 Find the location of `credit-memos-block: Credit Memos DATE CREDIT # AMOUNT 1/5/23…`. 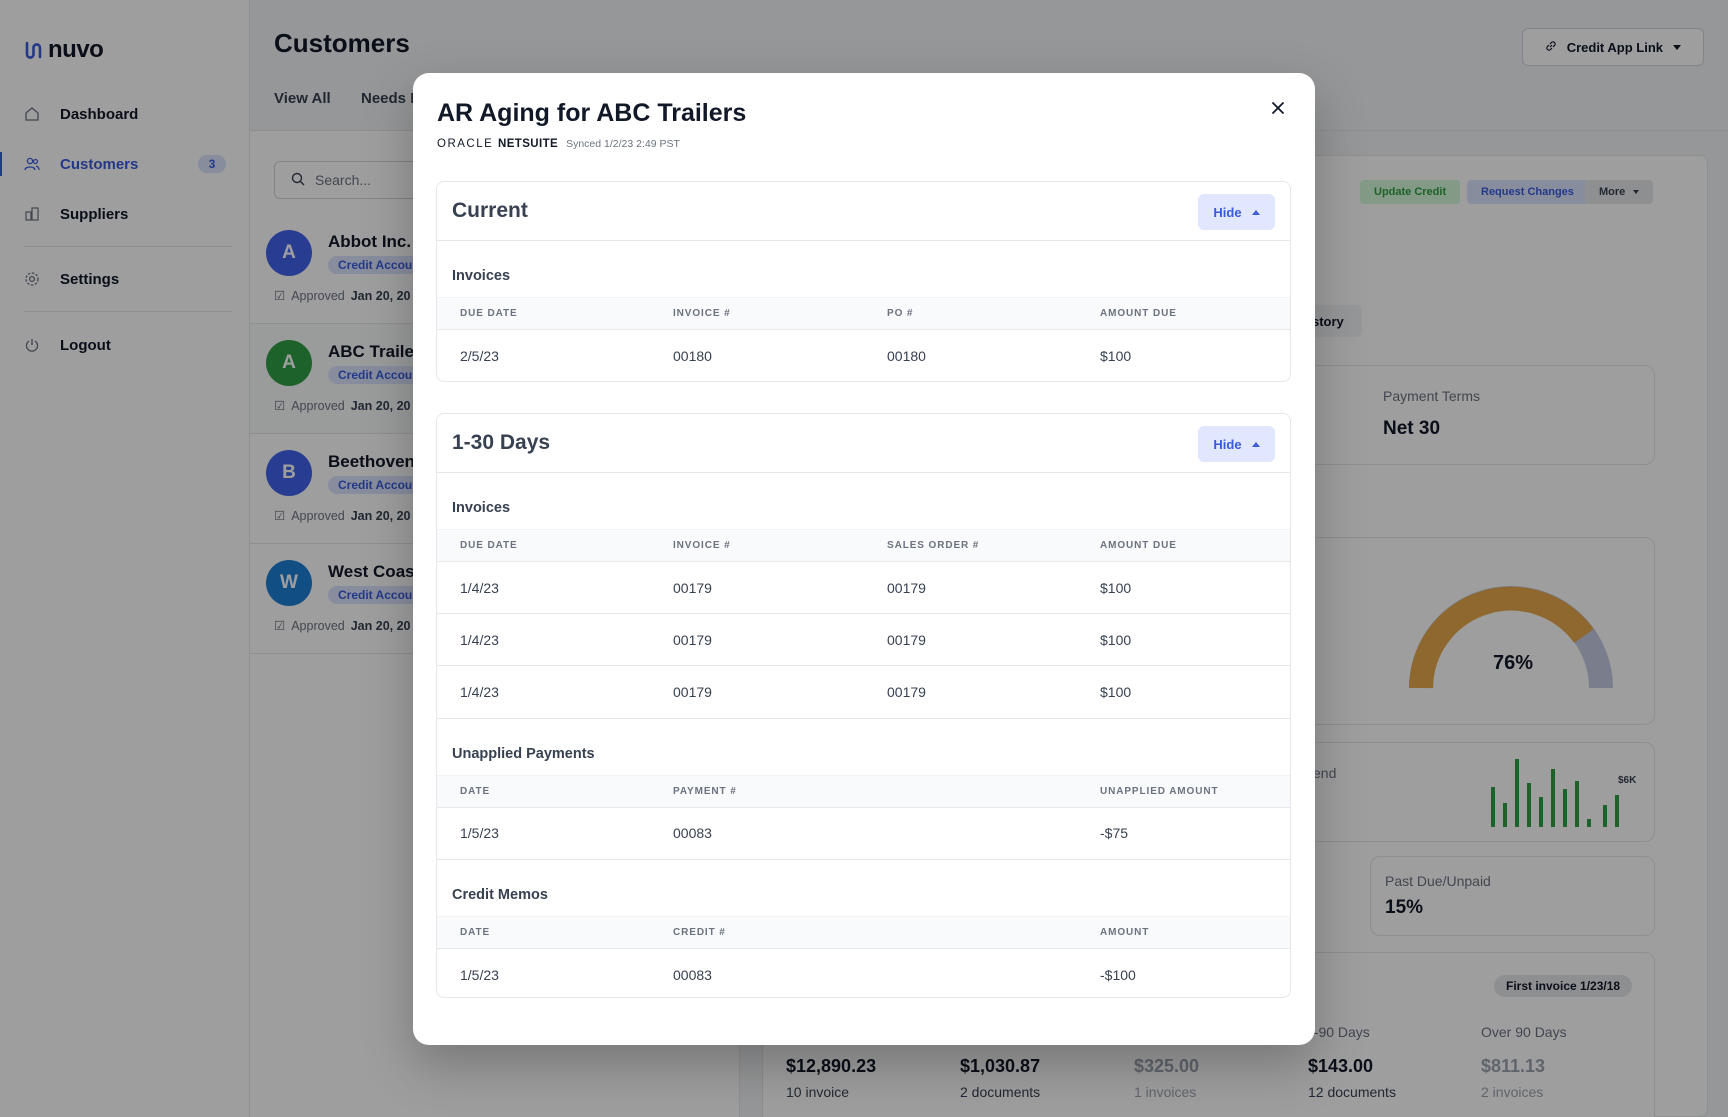

credit-memos-block: Credit Memos DATE CREDIT # AMOUNT 1/5/23… is located at coordinates (863, 928).